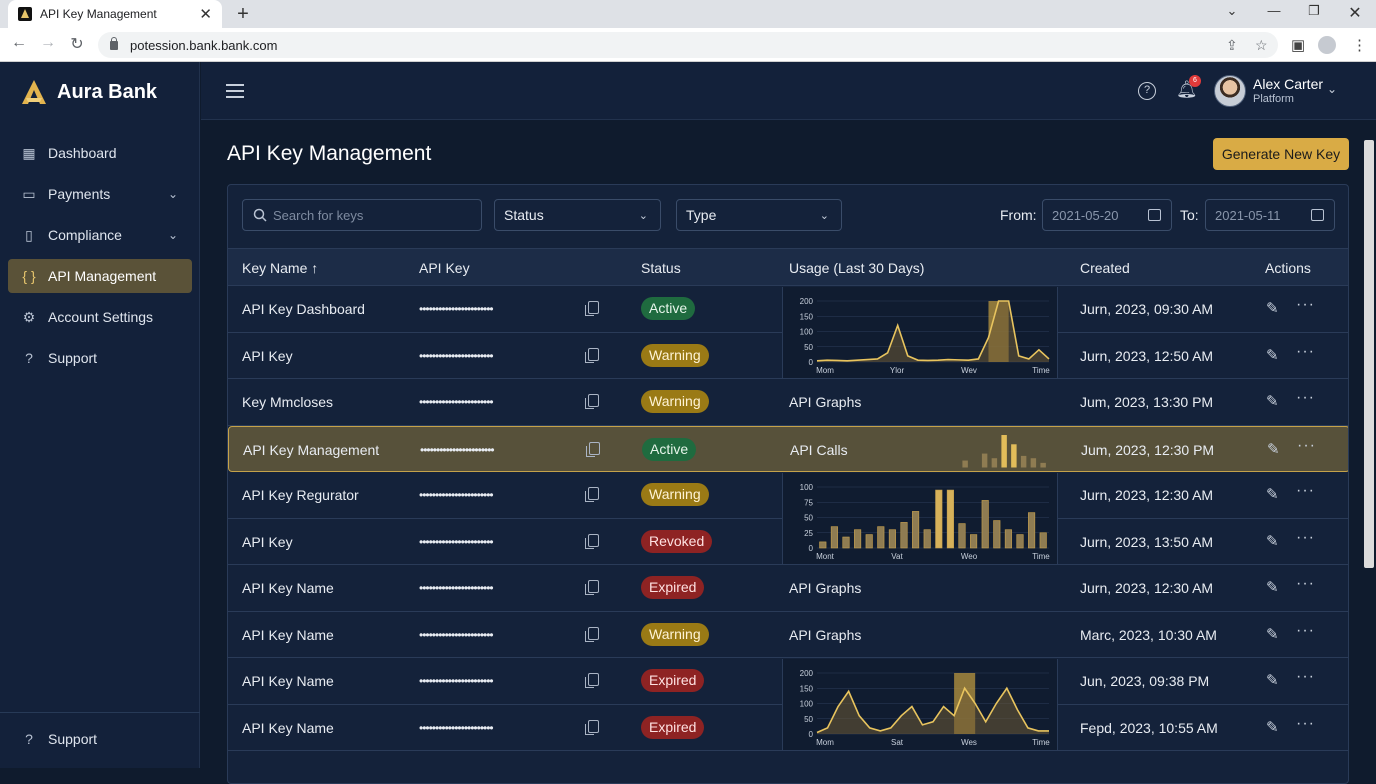 Image resolution: width=1376 pixels, height=784 pixels. Describe the element at coordinates (115, 14) in the screenshot. I see `browser-tab: API Key Management ✕` at that location.